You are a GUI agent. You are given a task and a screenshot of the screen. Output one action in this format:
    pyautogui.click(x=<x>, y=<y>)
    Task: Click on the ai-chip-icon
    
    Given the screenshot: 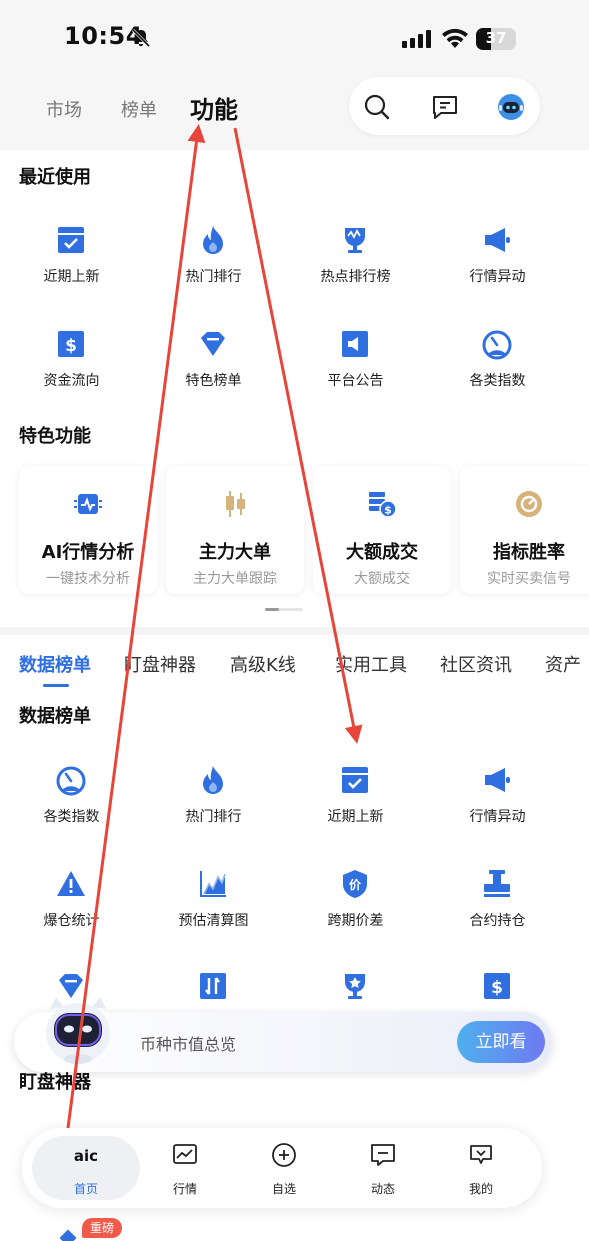 What is the action you would take?
    pyautogui.click(x=88, y=504)
    